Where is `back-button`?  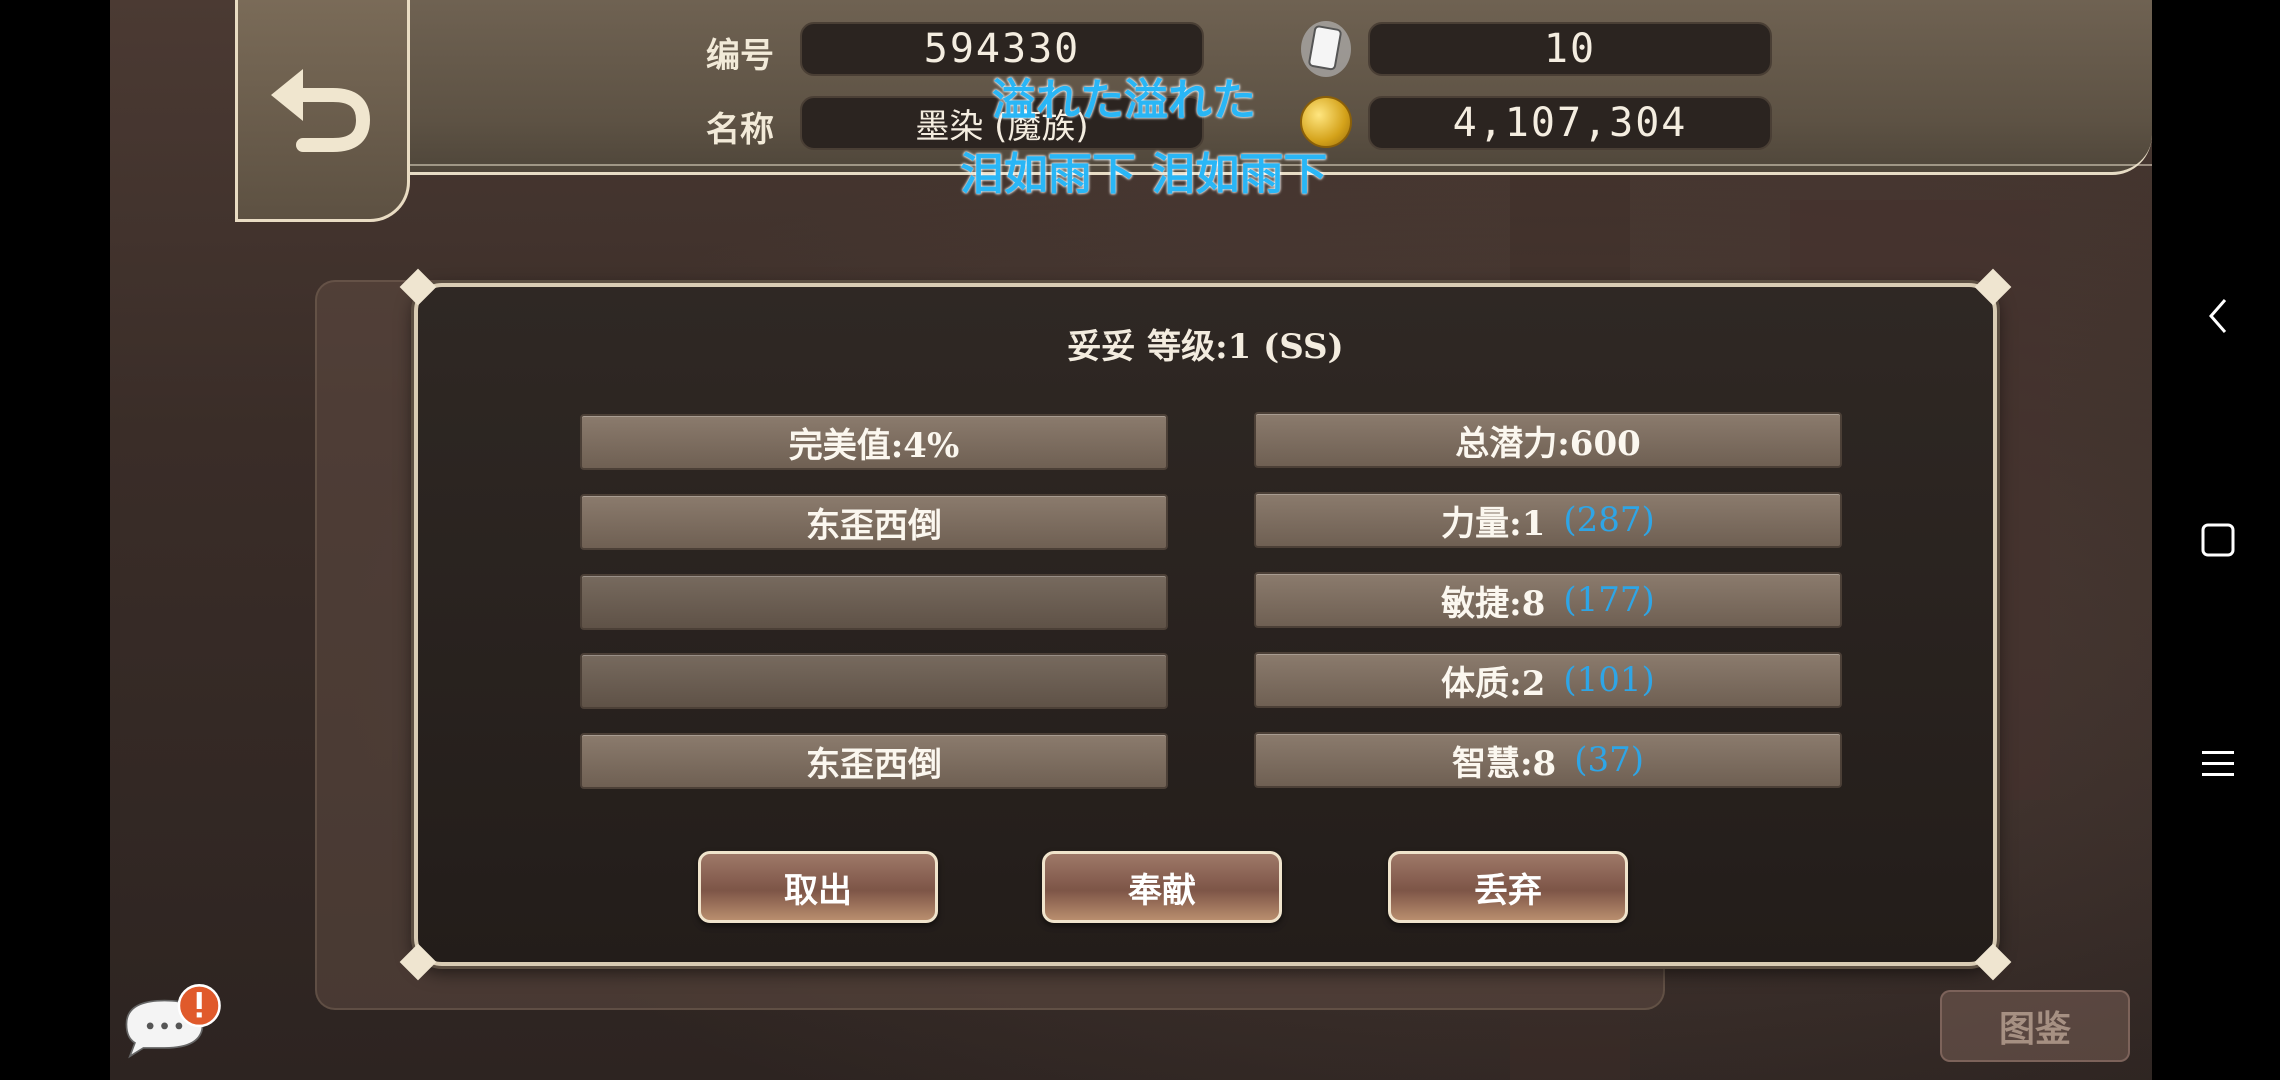 back-button is located at coordinates (322, 111).